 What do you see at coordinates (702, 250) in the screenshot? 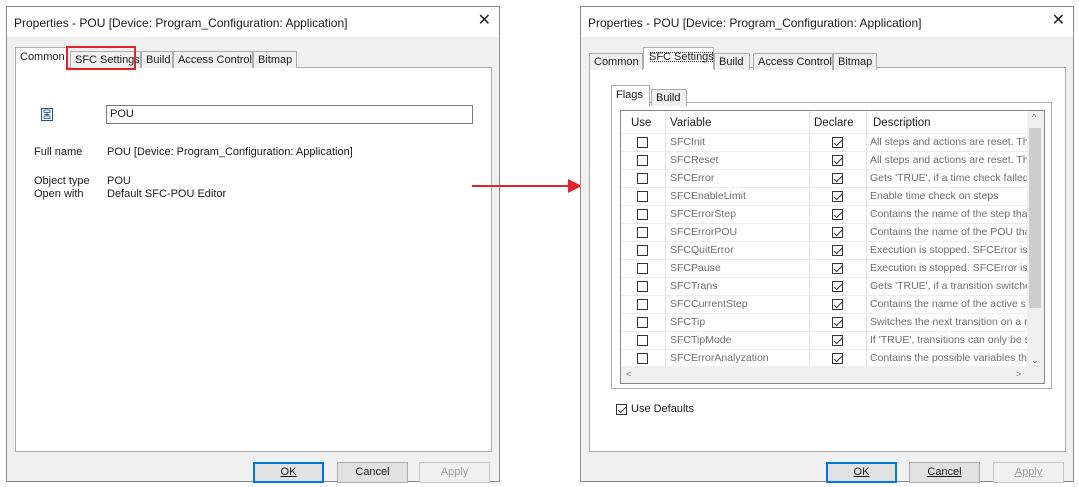
I see `variable-cell: SFCQuitError` at bounding box center [702, 250].